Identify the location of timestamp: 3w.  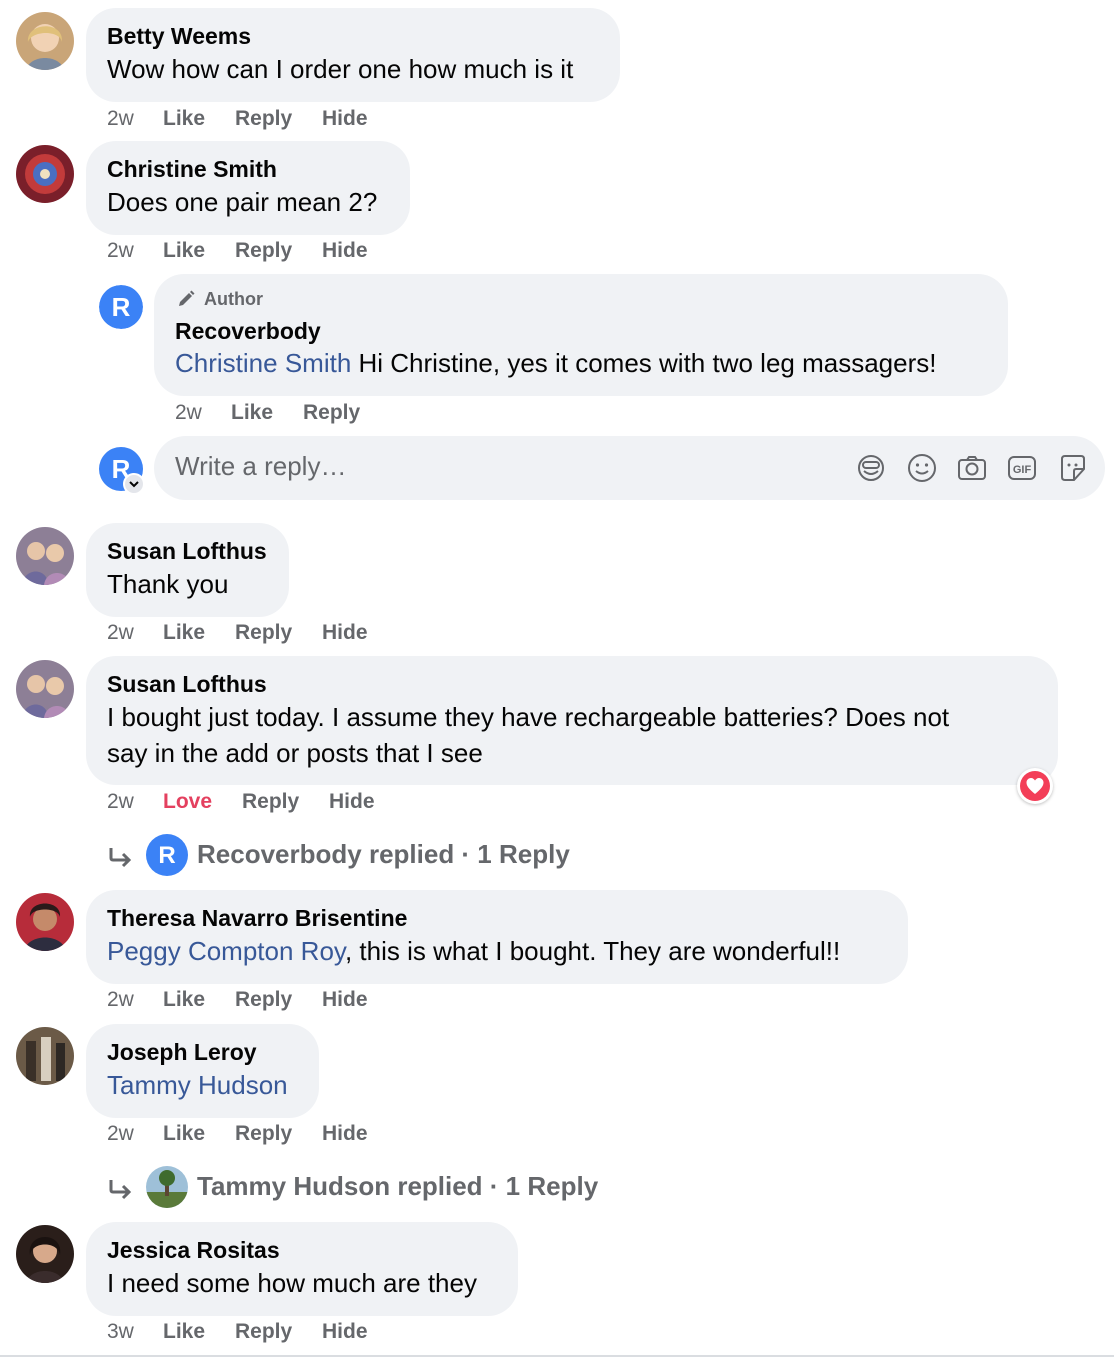
(120, 1332).